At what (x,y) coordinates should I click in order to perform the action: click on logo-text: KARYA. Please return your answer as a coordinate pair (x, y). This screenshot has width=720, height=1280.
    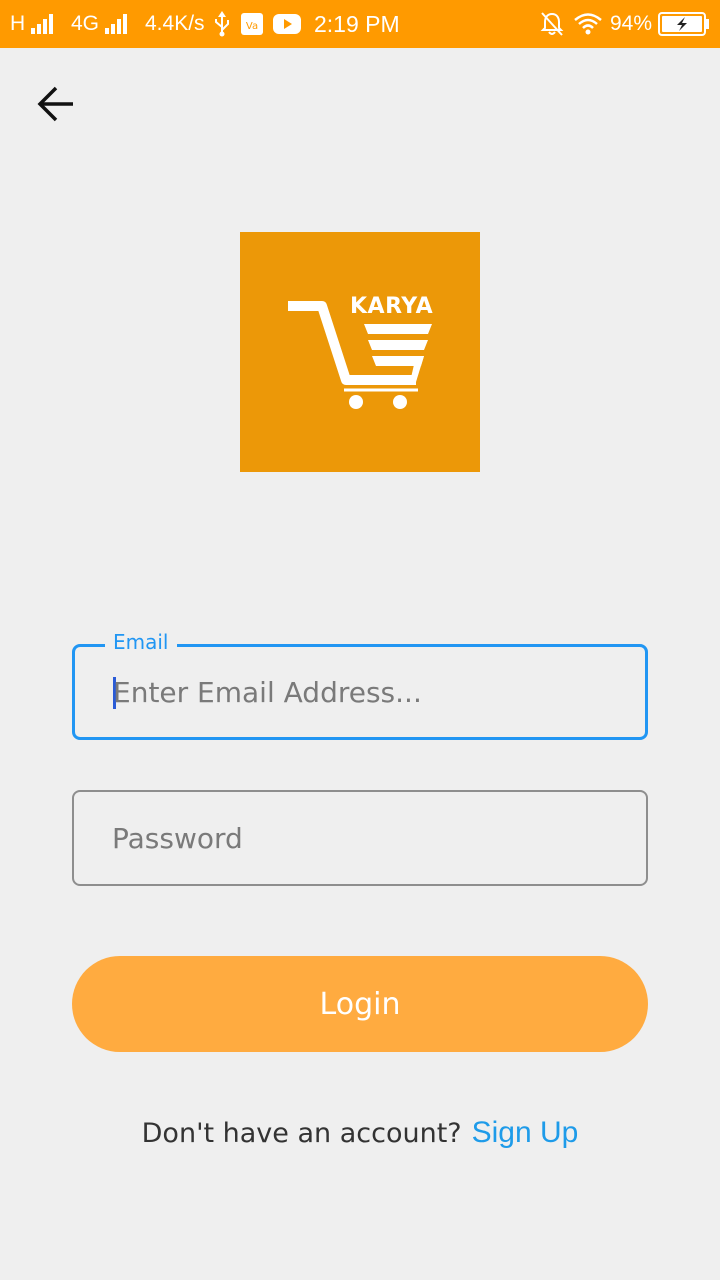
    Looking at the image, I should click on (392, 306).